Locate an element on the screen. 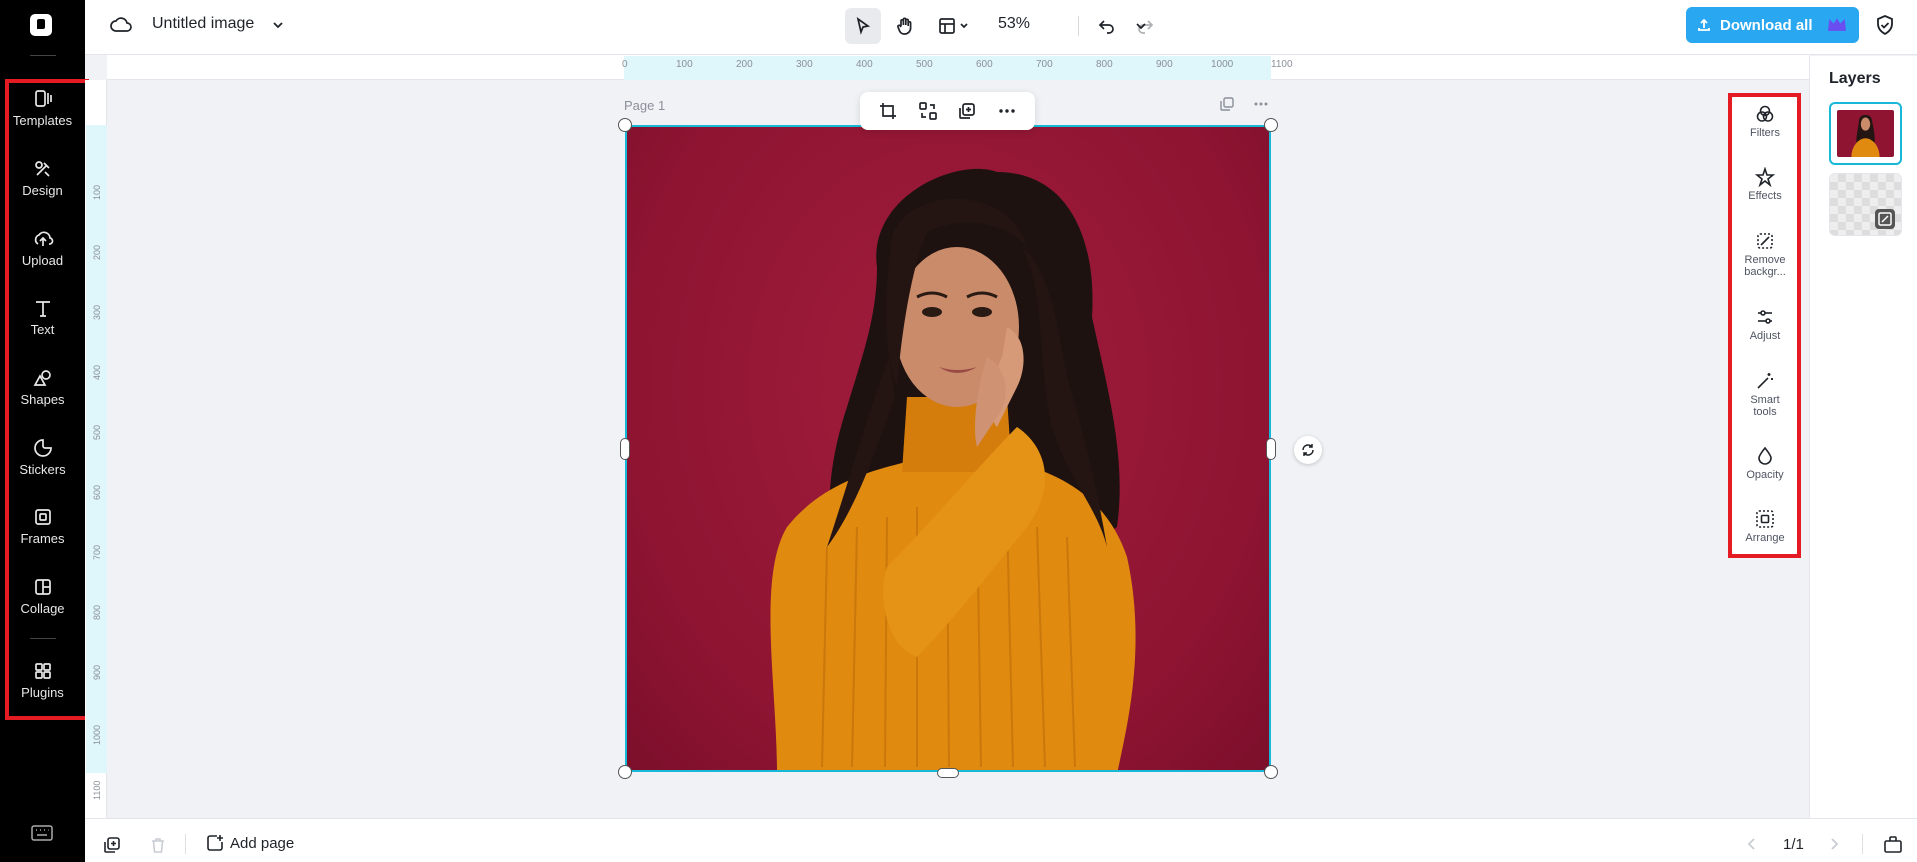 The height and width of the screenshot is (862, 1917). resize-handle-bottom-left is located at coordinates (625, 772).